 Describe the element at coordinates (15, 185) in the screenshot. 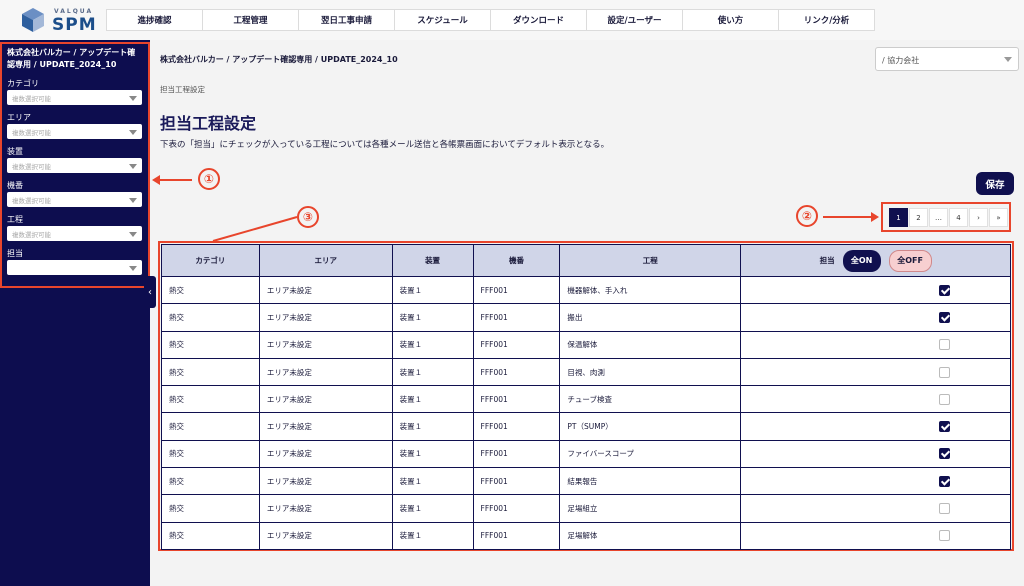

I see `filter-label-machine: 機番` at that location.